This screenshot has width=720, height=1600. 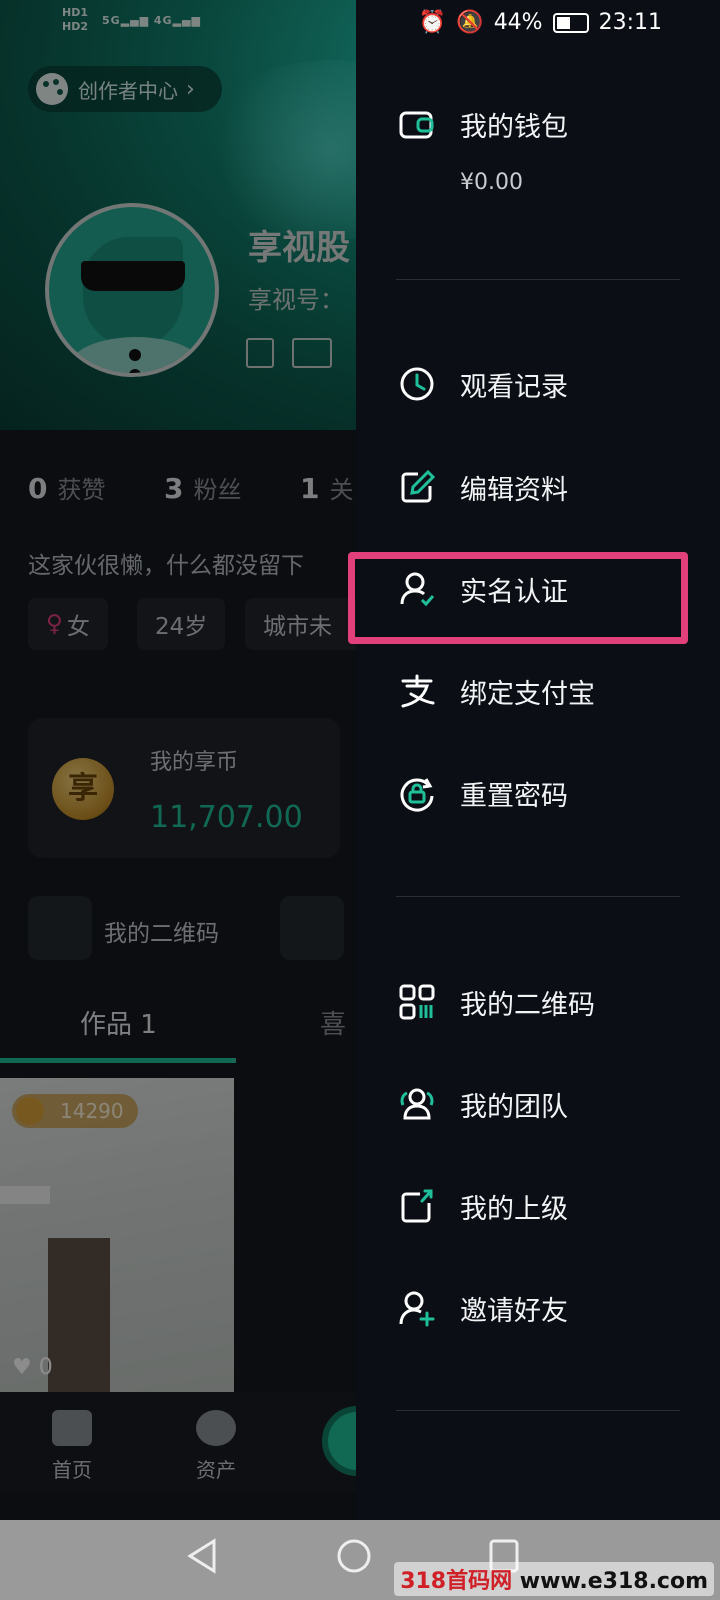 I want to click on drawer-item-bind-alipay: 绑定支付宝, so click(x=496, y=691).